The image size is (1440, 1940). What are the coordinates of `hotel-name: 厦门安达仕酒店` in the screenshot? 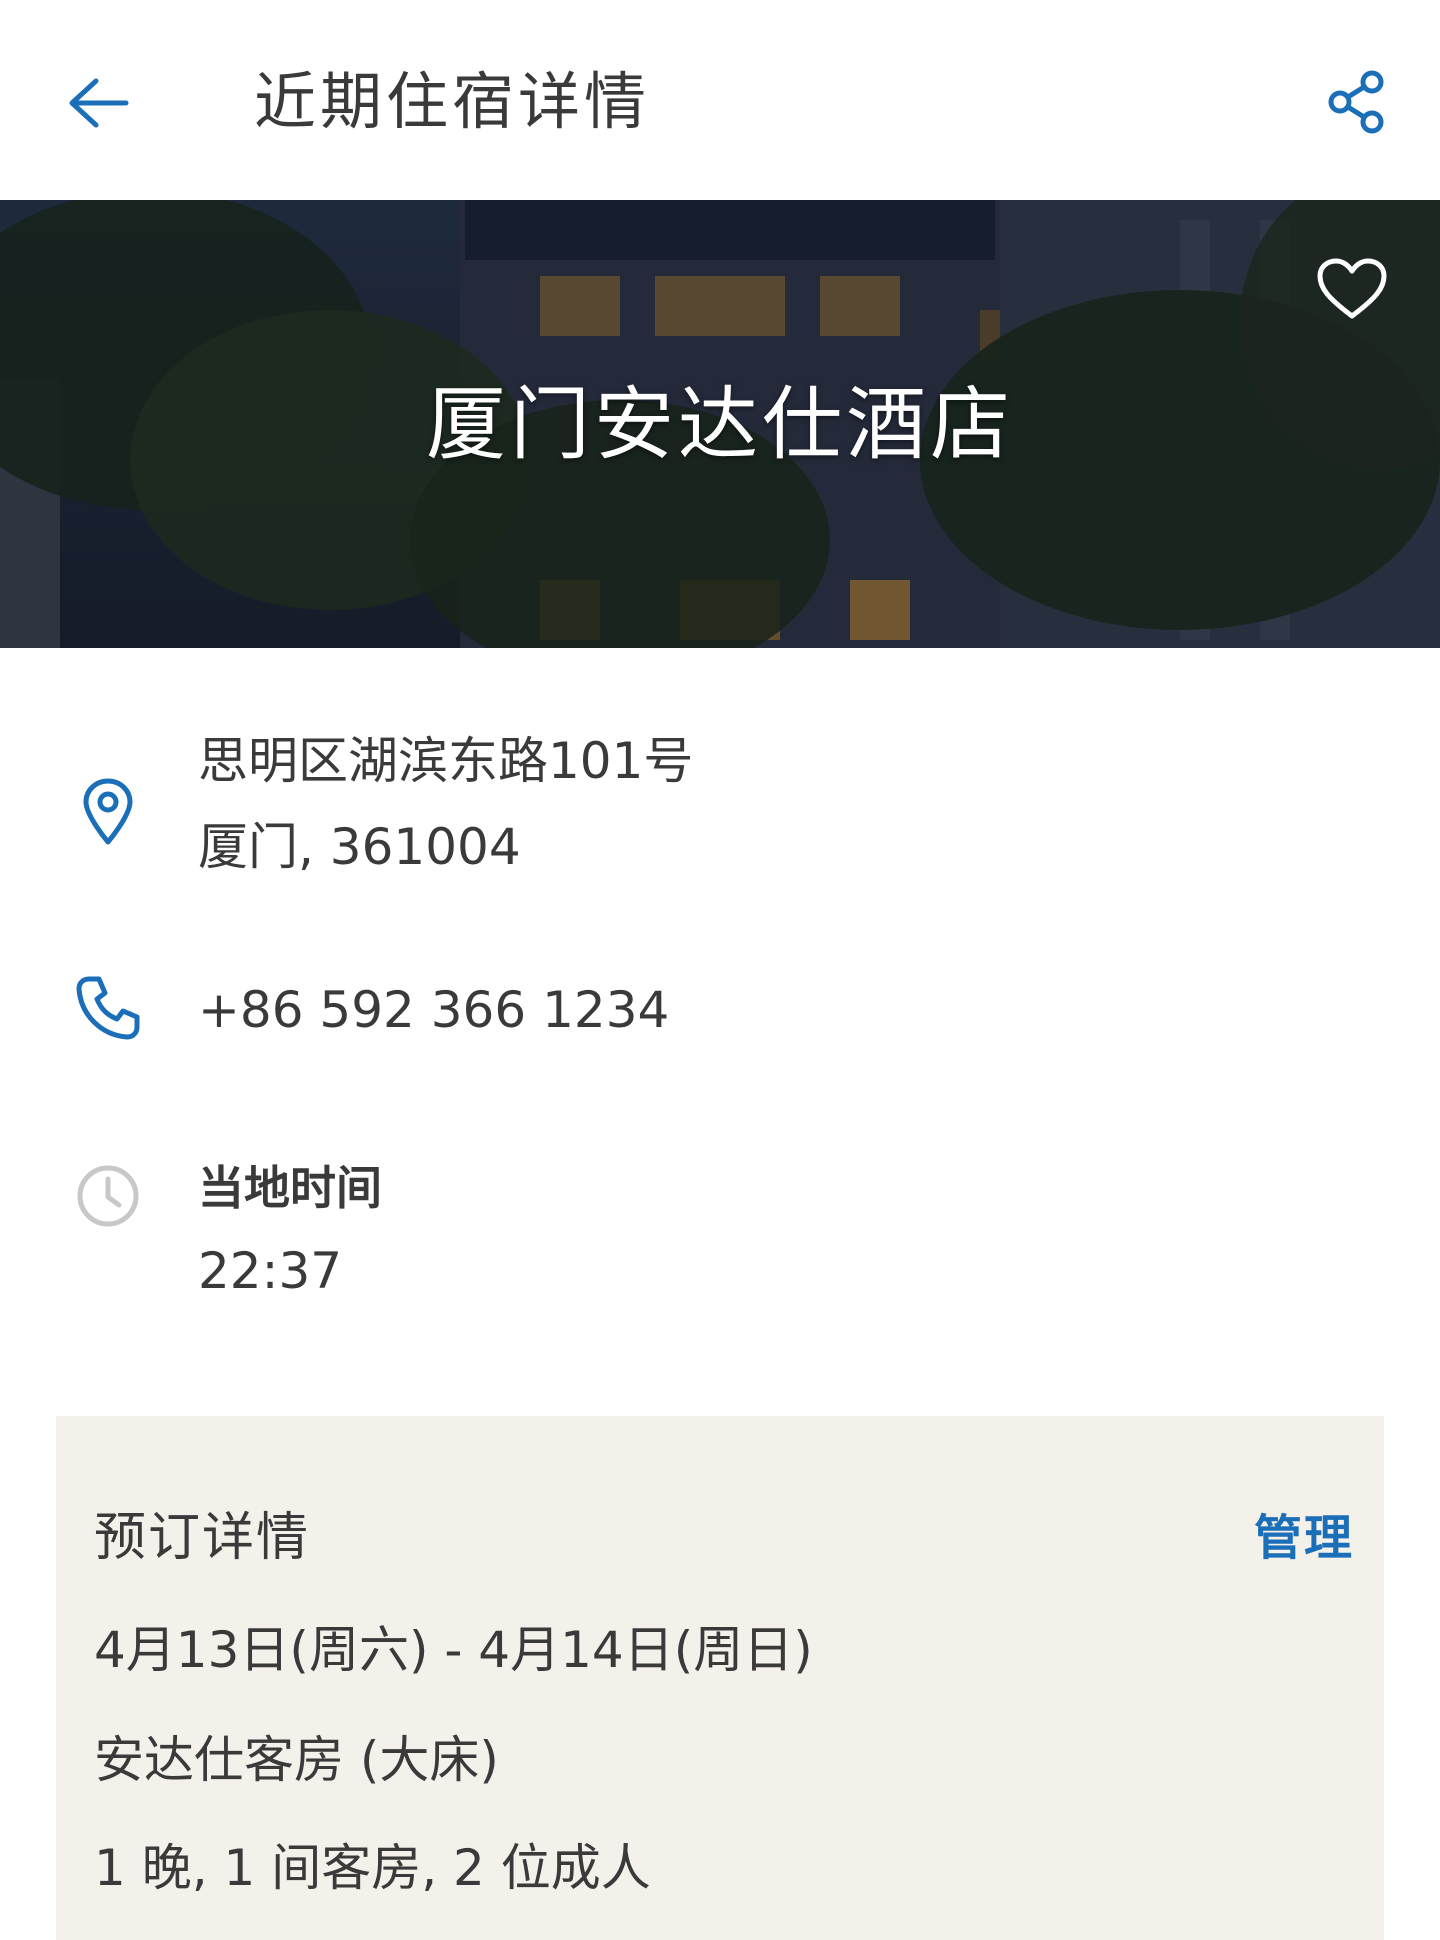 It's located at (720, 424).